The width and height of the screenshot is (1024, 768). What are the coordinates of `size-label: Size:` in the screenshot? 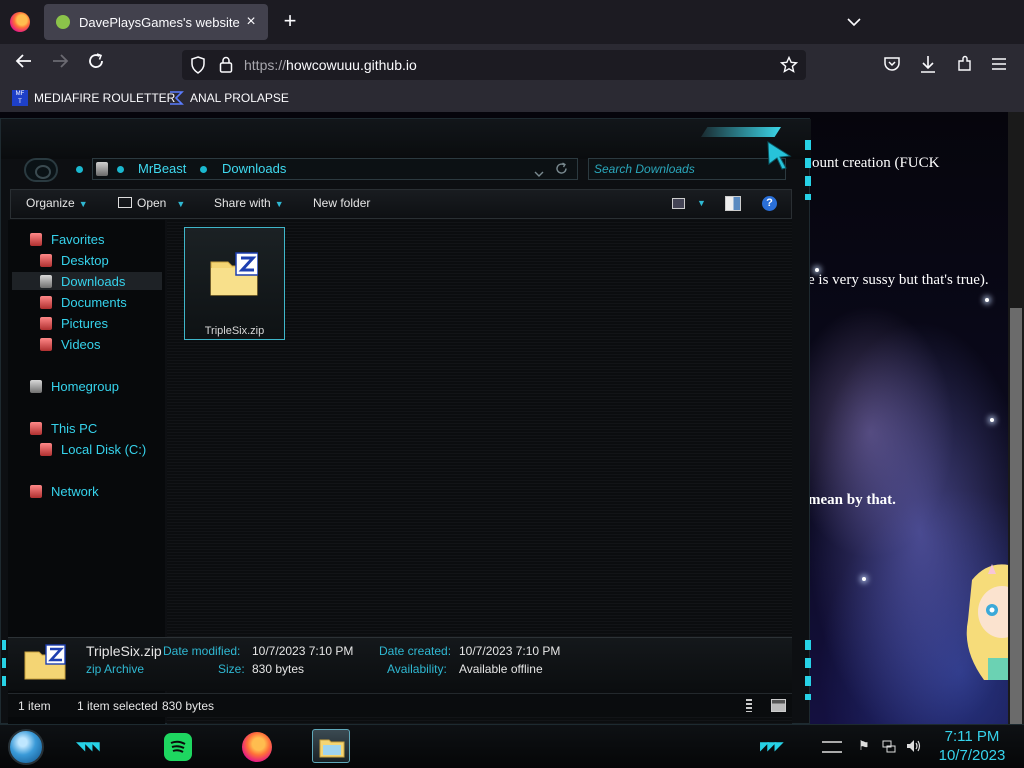 It's located at (231, 669).